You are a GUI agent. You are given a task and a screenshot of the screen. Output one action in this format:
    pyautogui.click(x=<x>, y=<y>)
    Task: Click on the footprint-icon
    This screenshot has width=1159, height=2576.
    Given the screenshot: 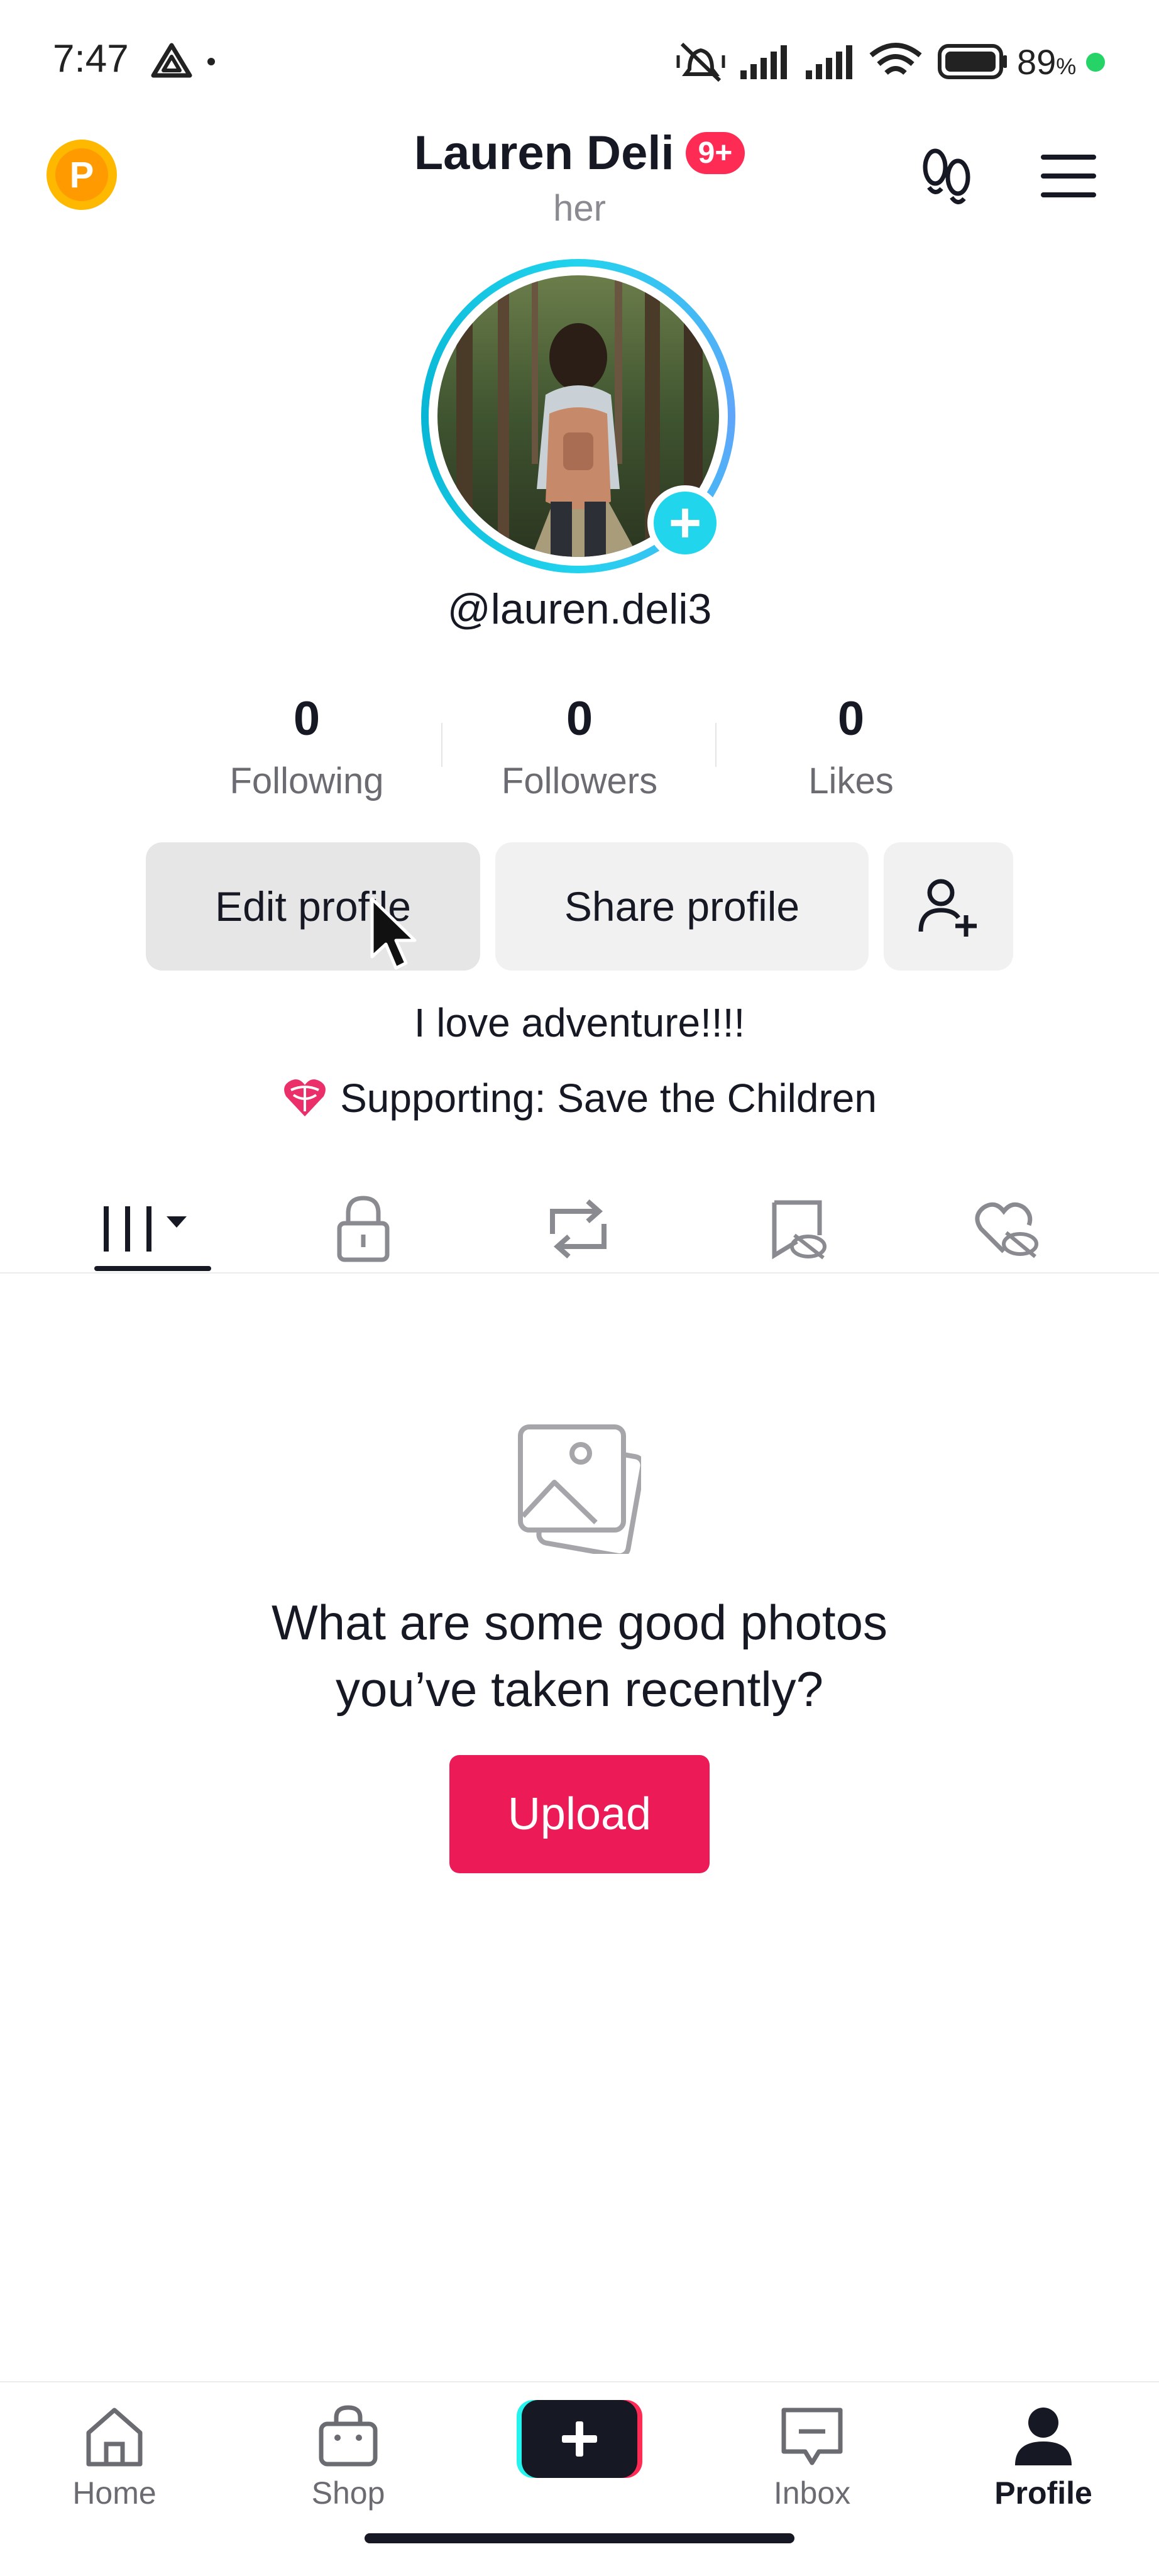 What is the action you would take?
    pyautogui.click(x=947, y=176)
    